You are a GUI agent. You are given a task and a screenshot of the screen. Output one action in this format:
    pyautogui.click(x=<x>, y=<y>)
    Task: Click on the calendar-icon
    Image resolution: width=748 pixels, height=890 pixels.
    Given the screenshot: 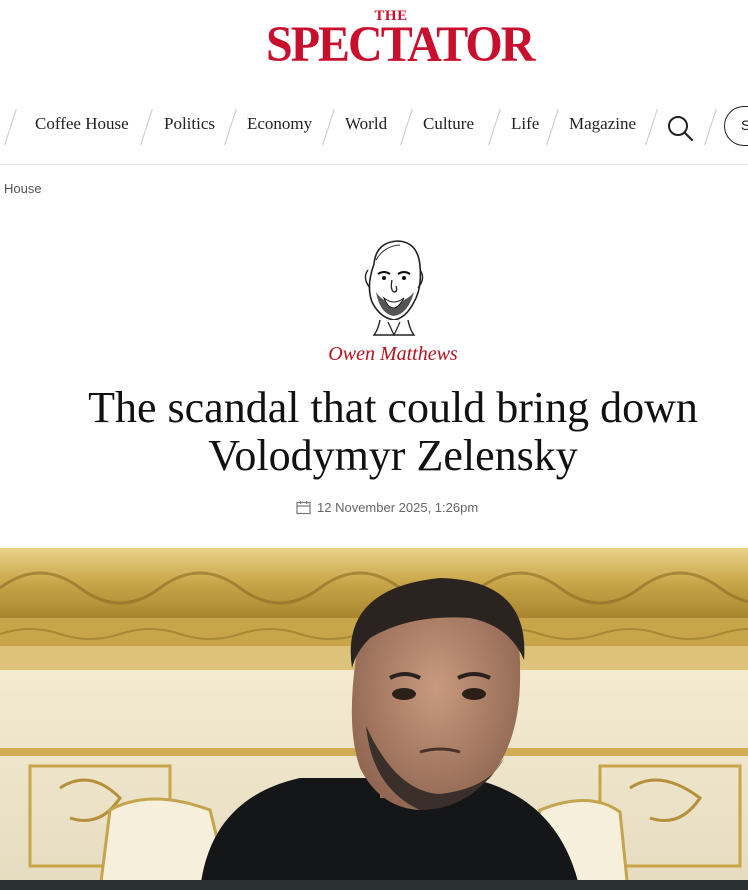 What is the action you would take?
    pyautogui.click(x=303, y=509)
    